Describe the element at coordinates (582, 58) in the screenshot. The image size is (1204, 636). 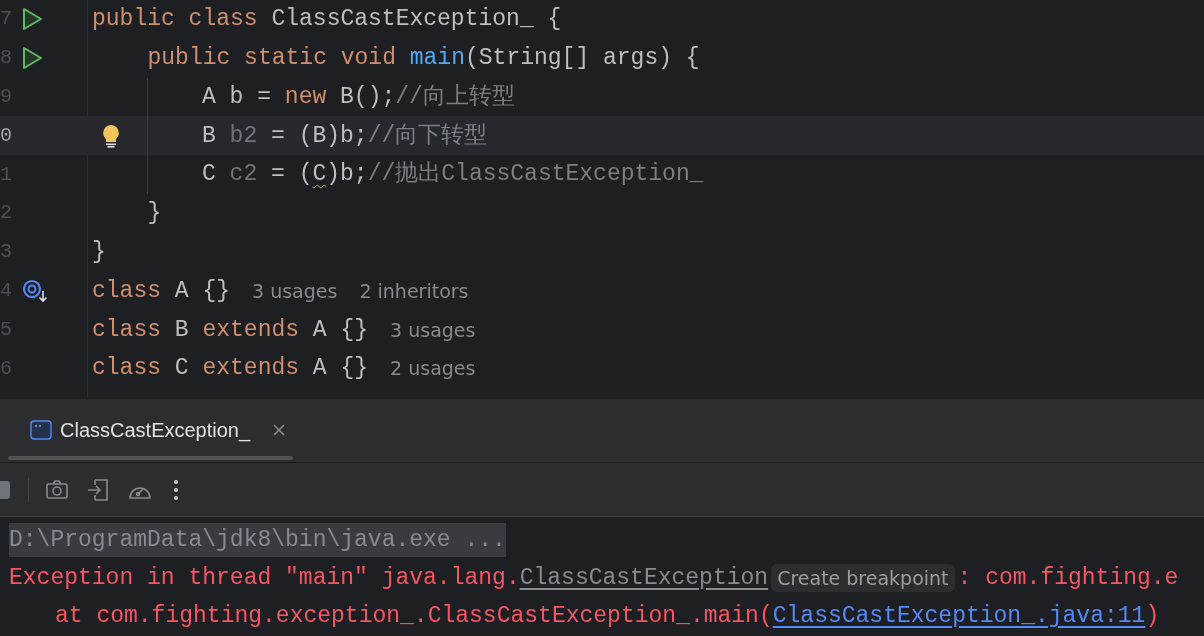
I see `code-text: (String[] args) {` at that location.